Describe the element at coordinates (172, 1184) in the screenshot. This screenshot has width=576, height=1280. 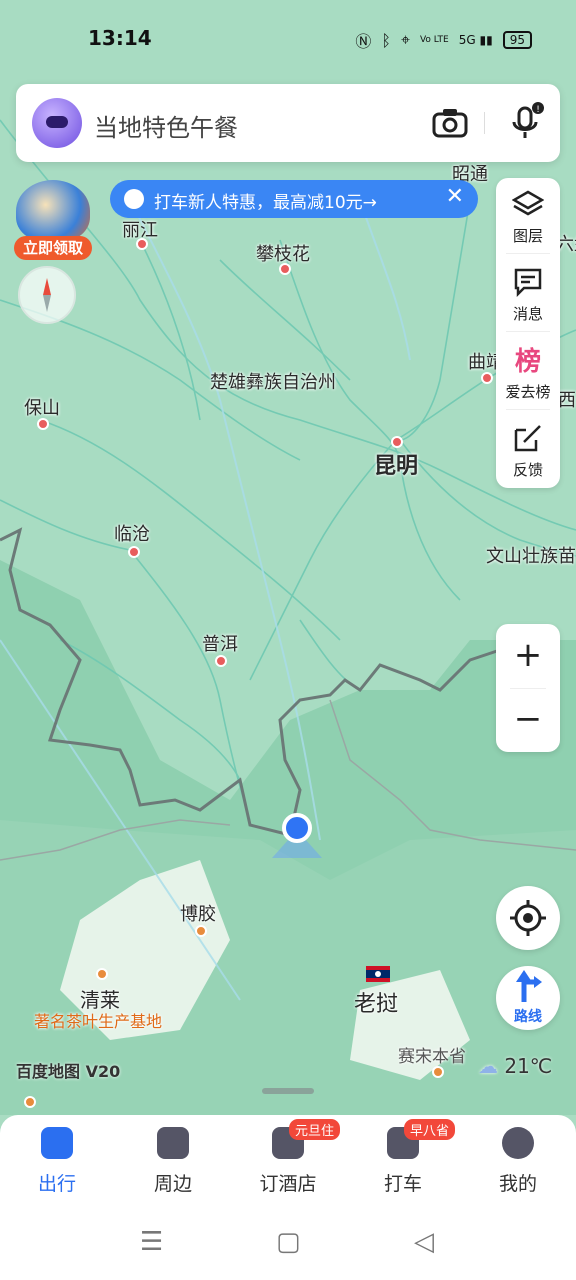
I see `nav-label: 周边` at that location.